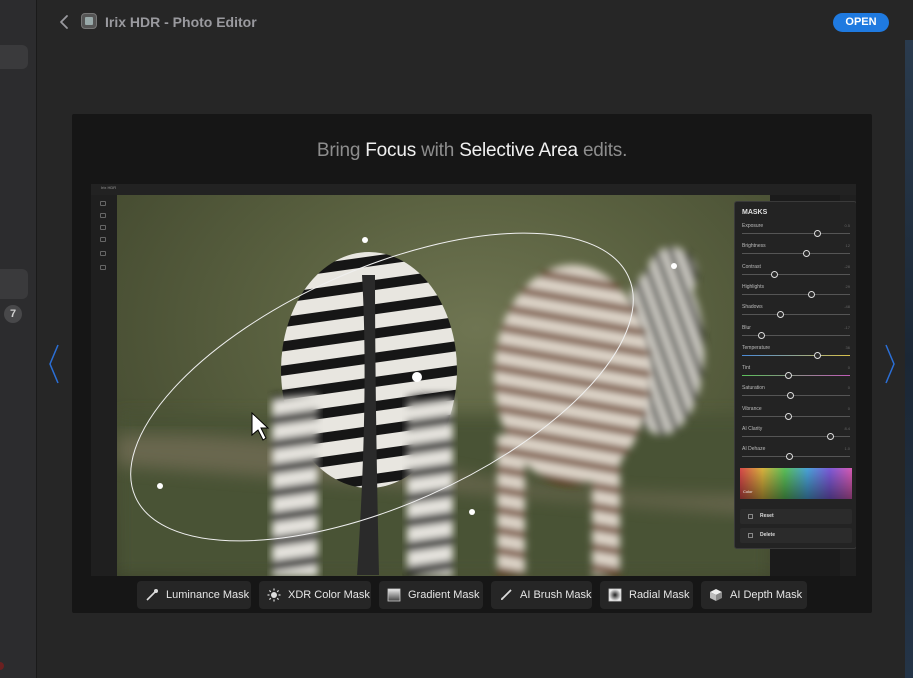 Image resolution: width=913 pixels, height=678 pixels. Describe the element at coordinates (796, 516) in the screenshot. I see `reset-button: Reset` at that location.